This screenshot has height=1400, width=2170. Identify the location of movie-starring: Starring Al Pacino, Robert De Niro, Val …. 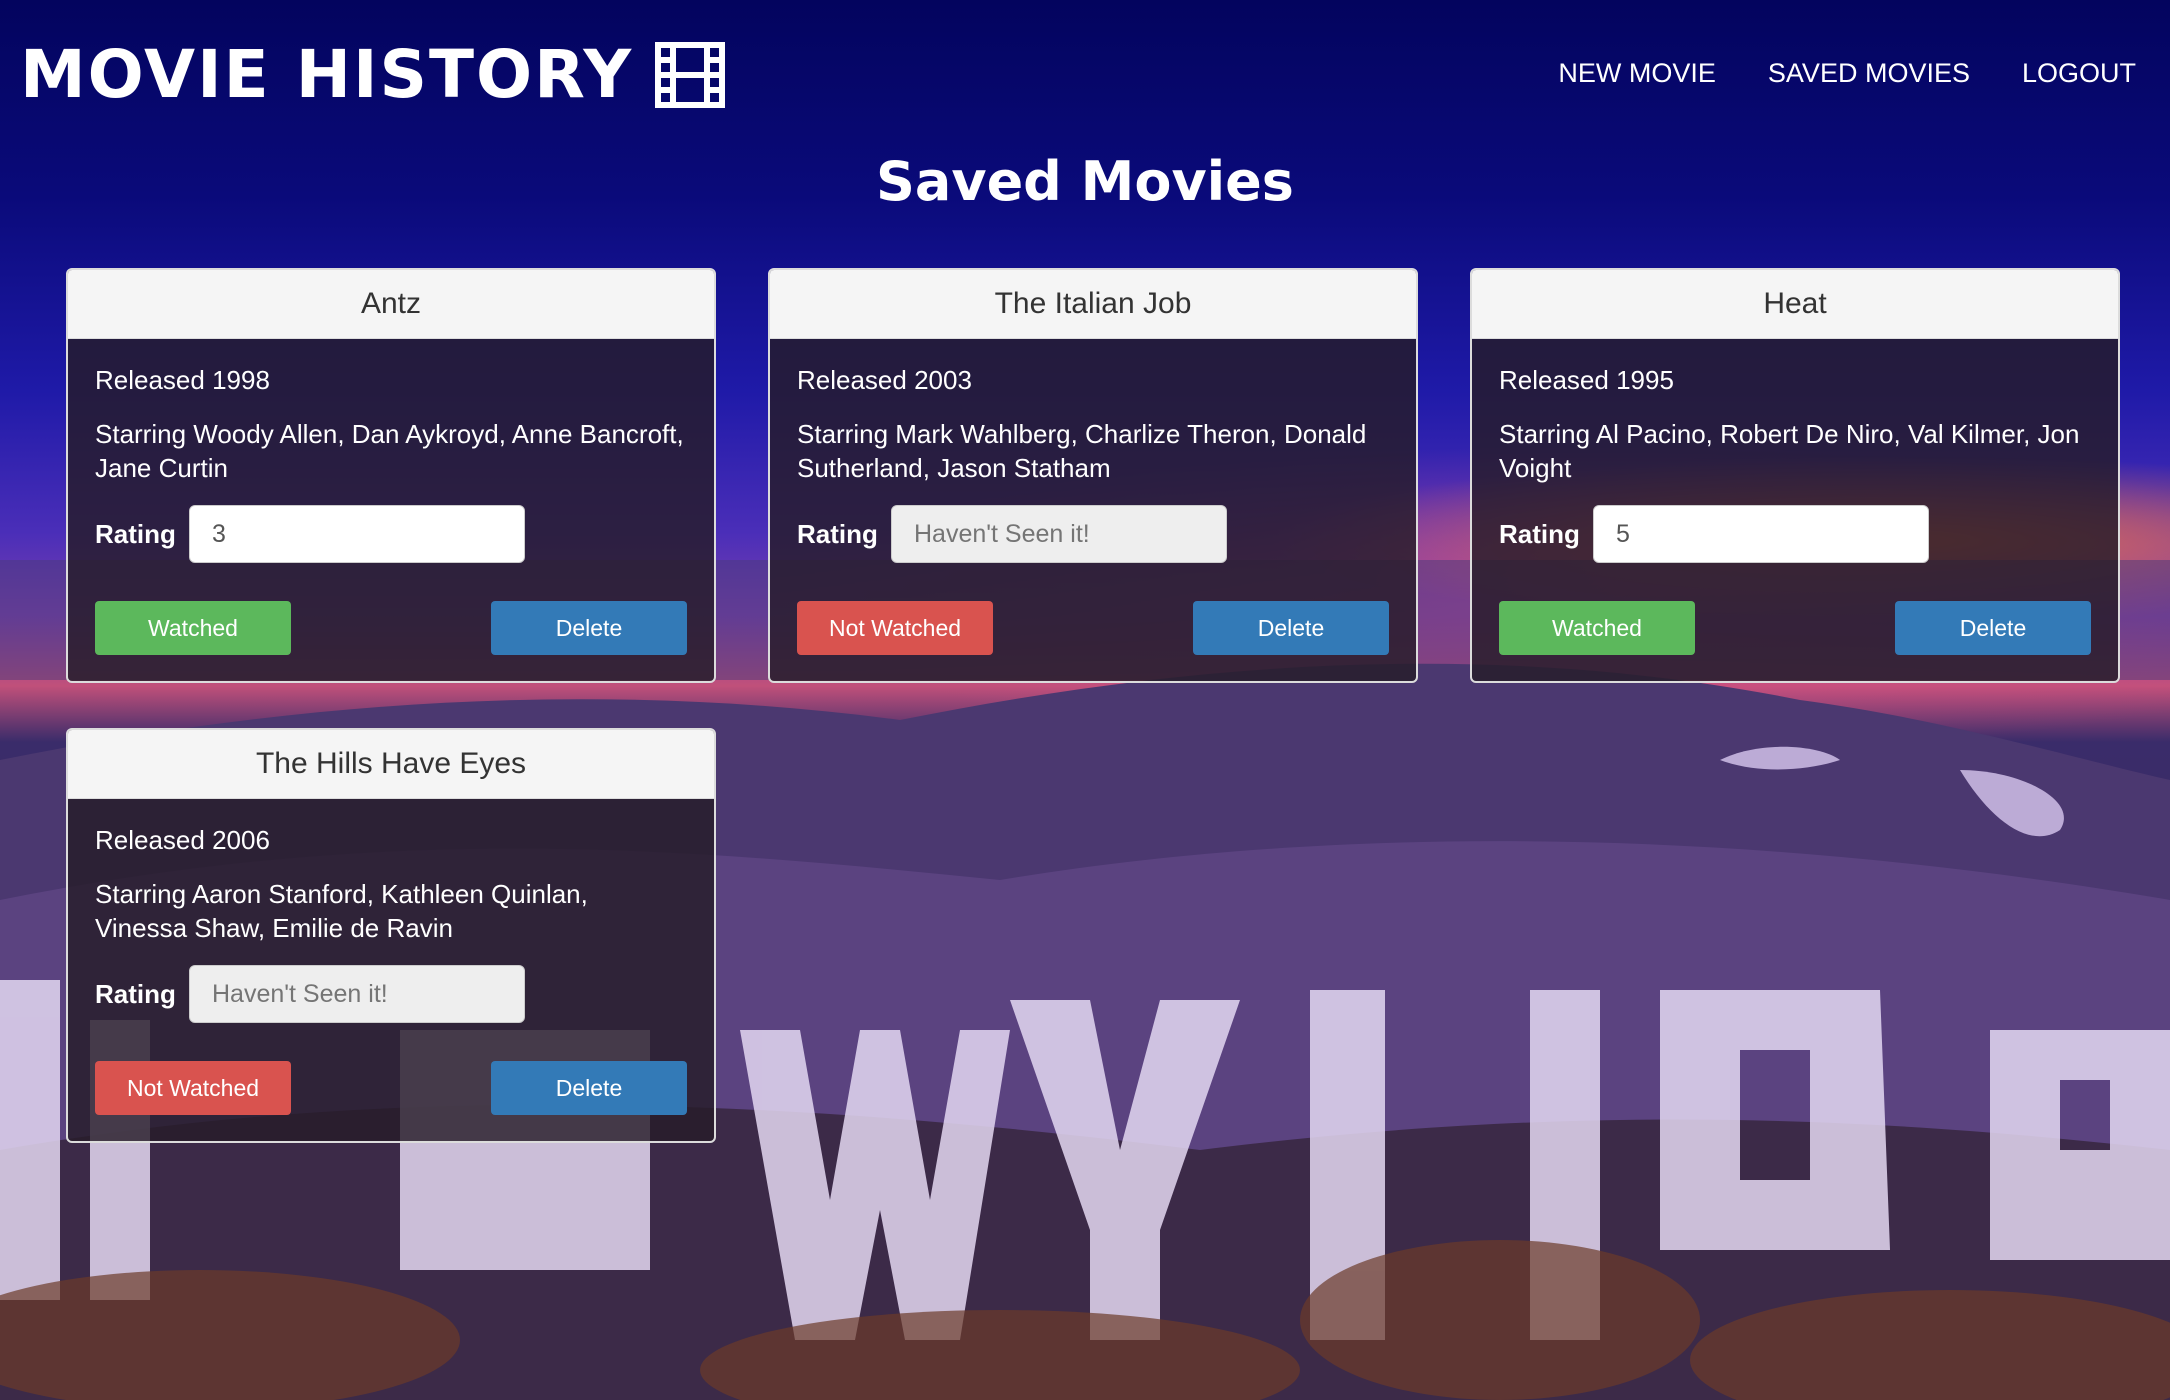
(1789, 451).